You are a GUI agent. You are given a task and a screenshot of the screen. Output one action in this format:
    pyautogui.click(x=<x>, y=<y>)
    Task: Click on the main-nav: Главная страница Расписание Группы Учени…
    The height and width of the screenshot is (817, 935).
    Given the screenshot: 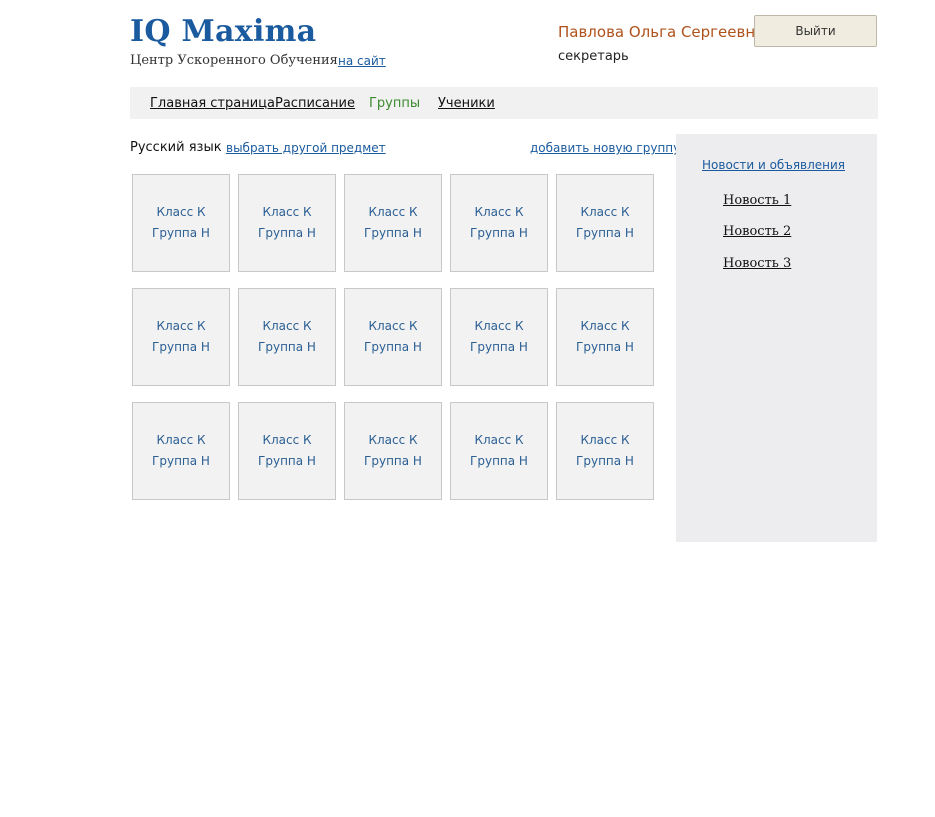 What is the action you would take?
    pyautogui.click(x=504, y=103)
    